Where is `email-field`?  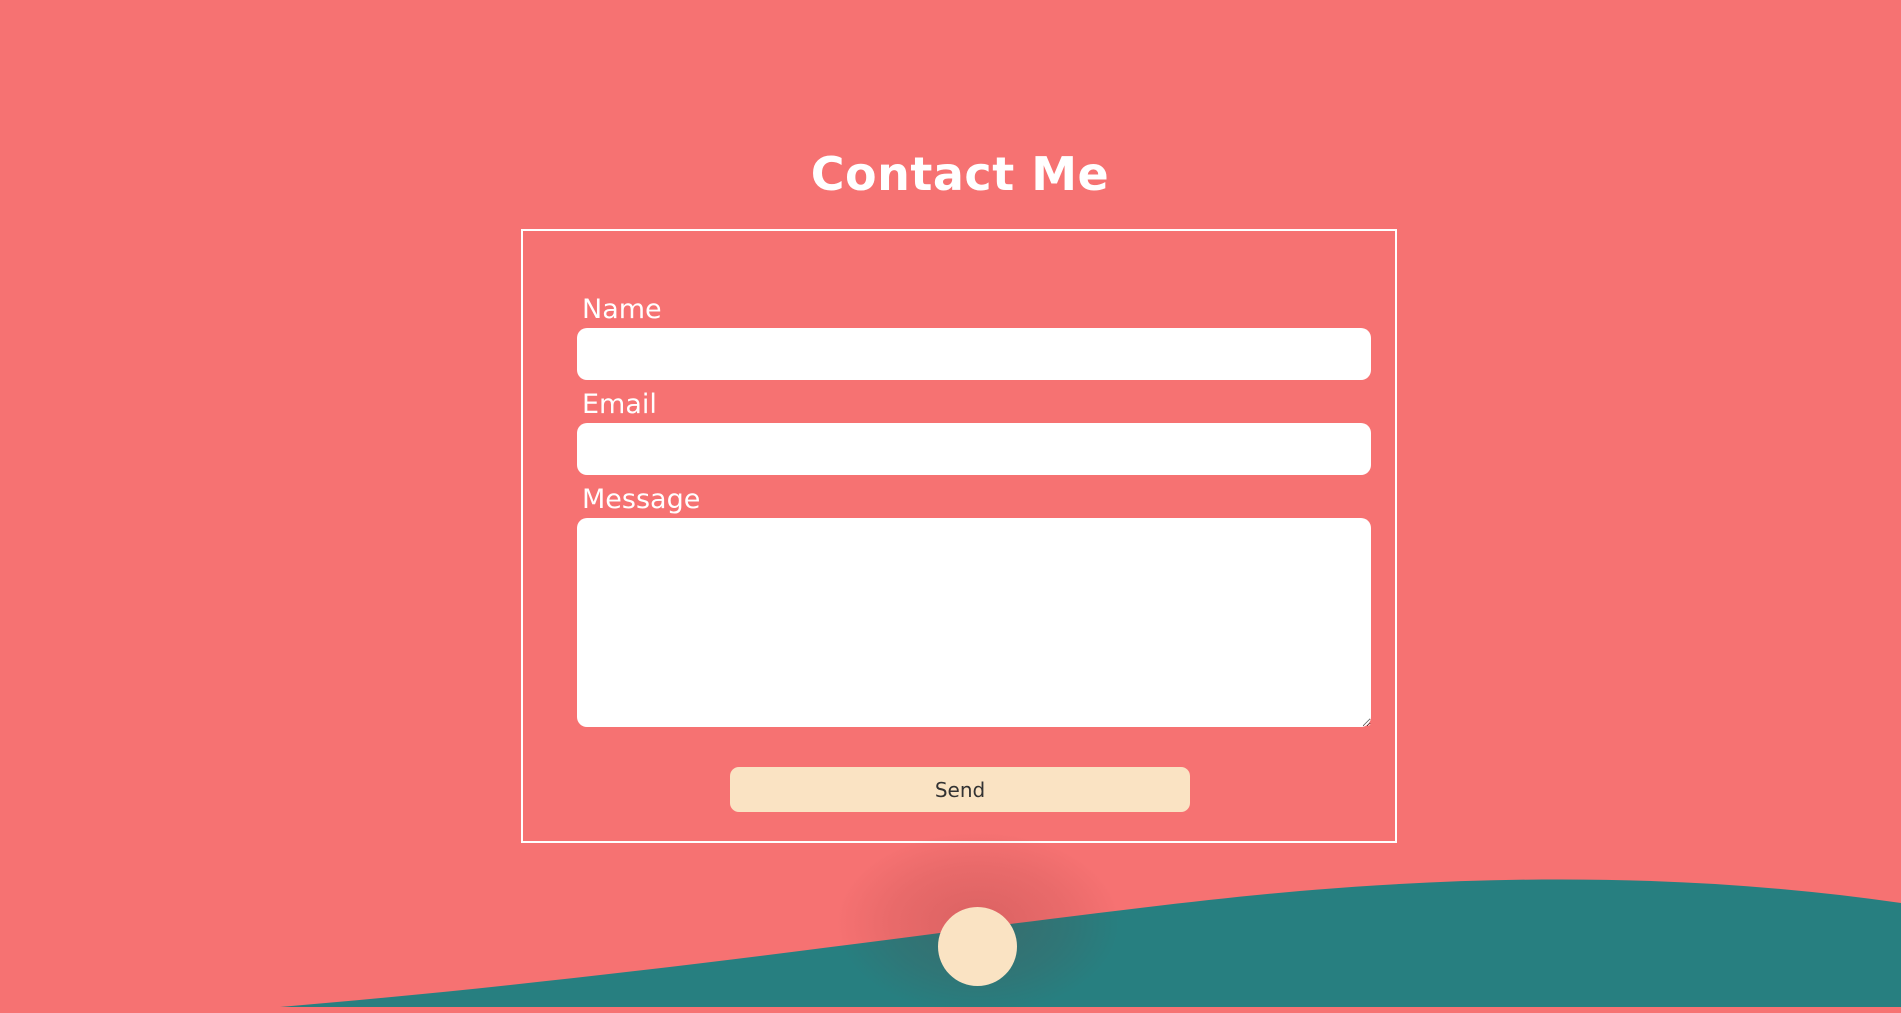 email-field is located at coordinates (974, 449).